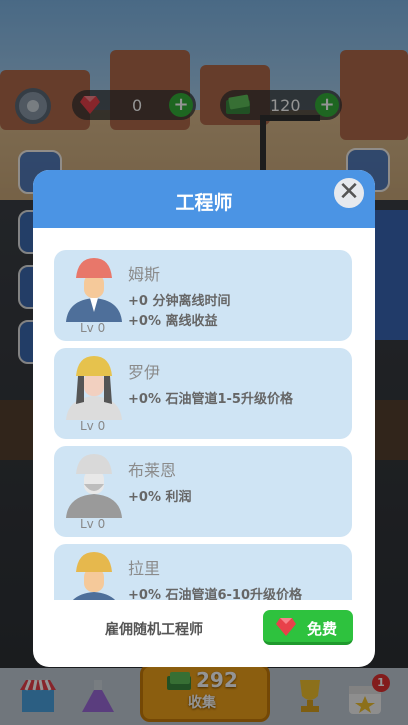  Describe the element at coordinates (160, 497) in the screenshot. I see `engineer-bonus-1: +0% 利润` at that location.